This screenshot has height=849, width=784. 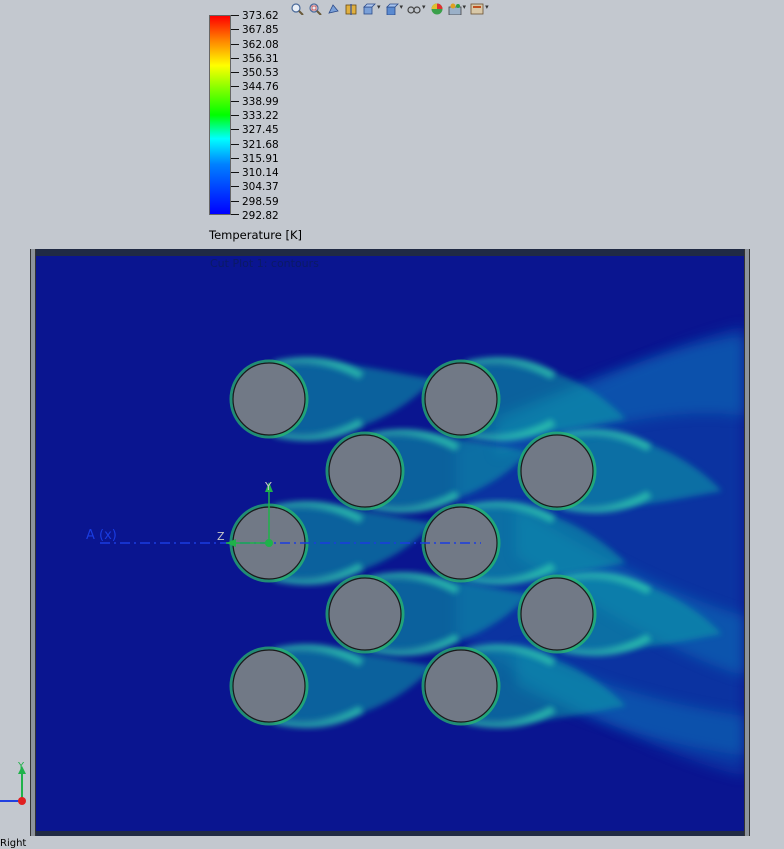 What do you see at coordinates (260, 73) in the screenshot?
I see `legend-value-label: 350.53` at bounding box center [260, 73].